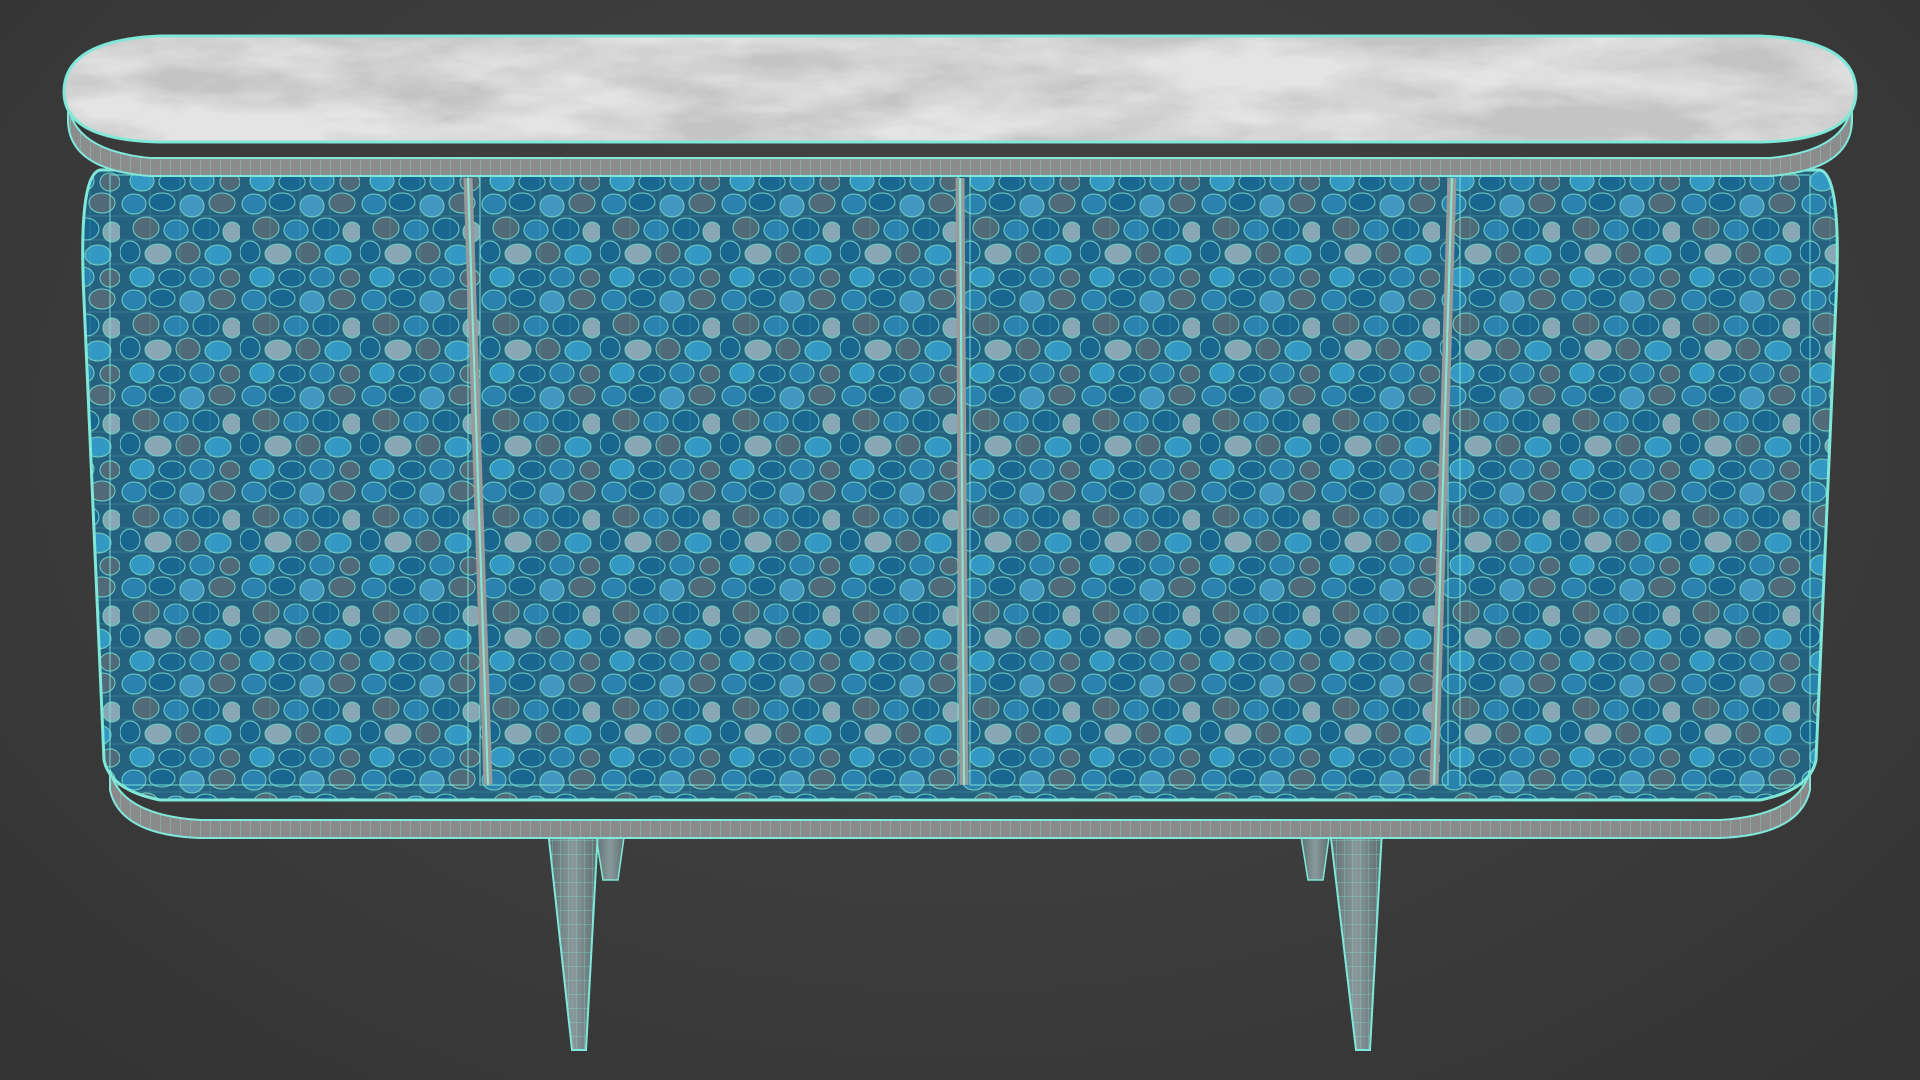 The width and height of the screenshot is (1920, 1080). Describe the element at coordinates (965, 940) in the screenshot. I see `front-legs` at that location.